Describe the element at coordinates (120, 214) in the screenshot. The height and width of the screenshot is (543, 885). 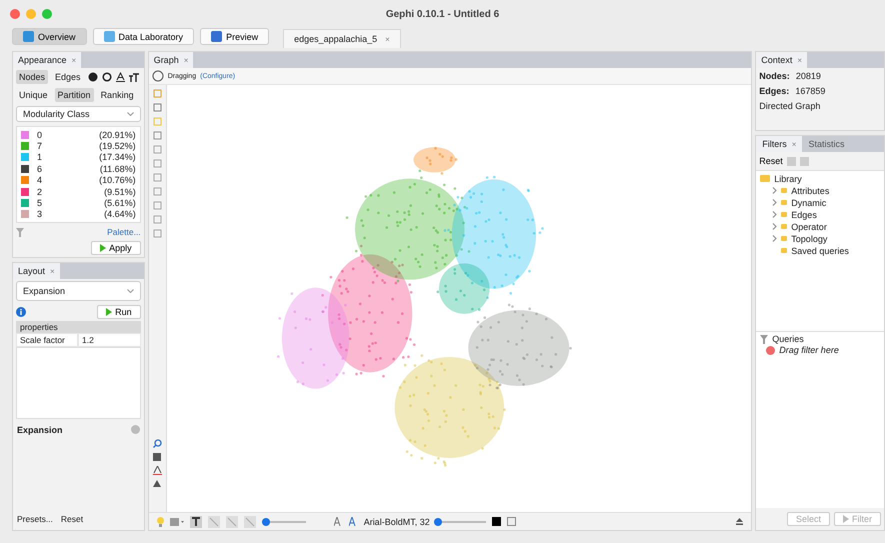
I see `partition-percent: (4.64%)` at that location.